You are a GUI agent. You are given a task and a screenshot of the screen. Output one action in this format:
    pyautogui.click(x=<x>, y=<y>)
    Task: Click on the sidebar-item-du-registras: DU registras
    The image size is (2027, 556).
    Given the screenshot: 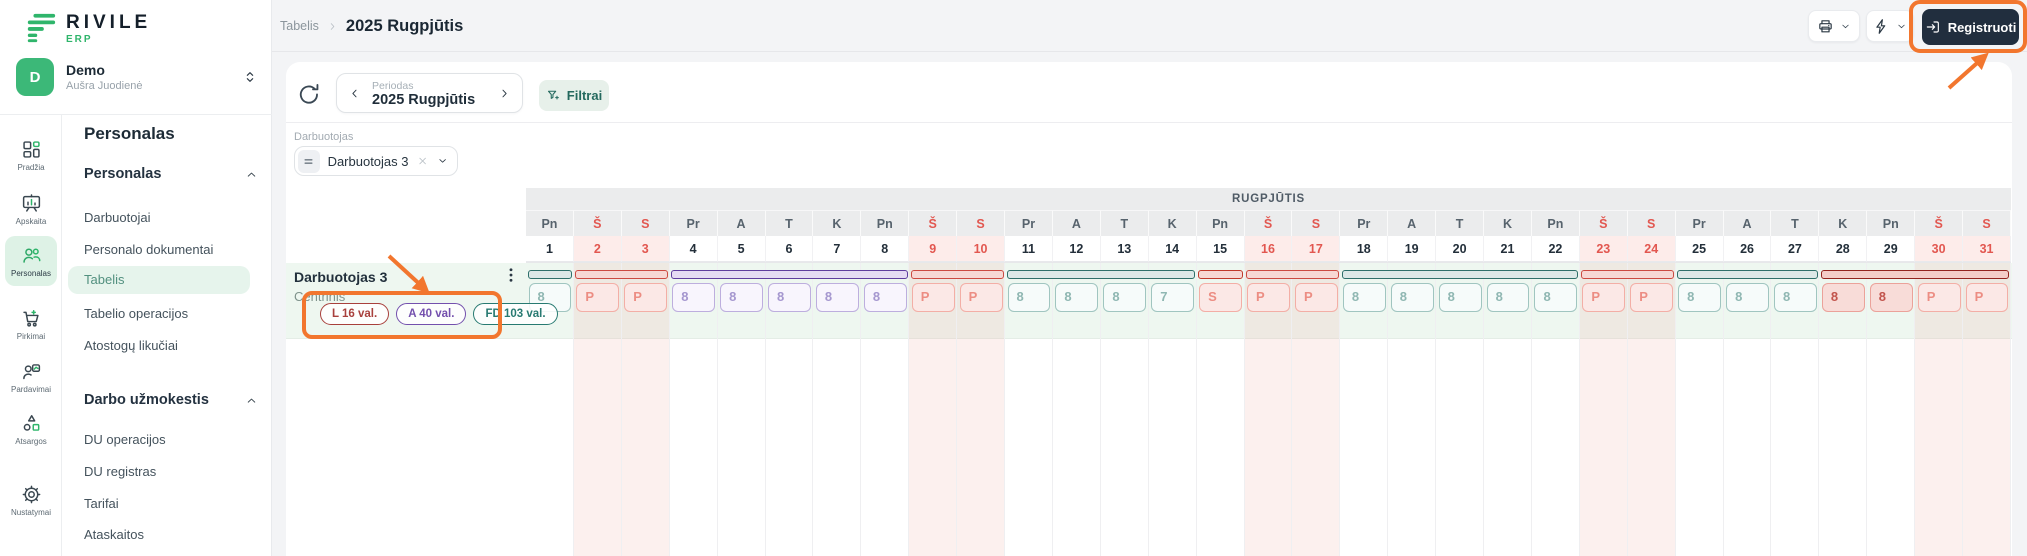 What is the action you would take?
    pyautogui.click(x=120, y=472)
    